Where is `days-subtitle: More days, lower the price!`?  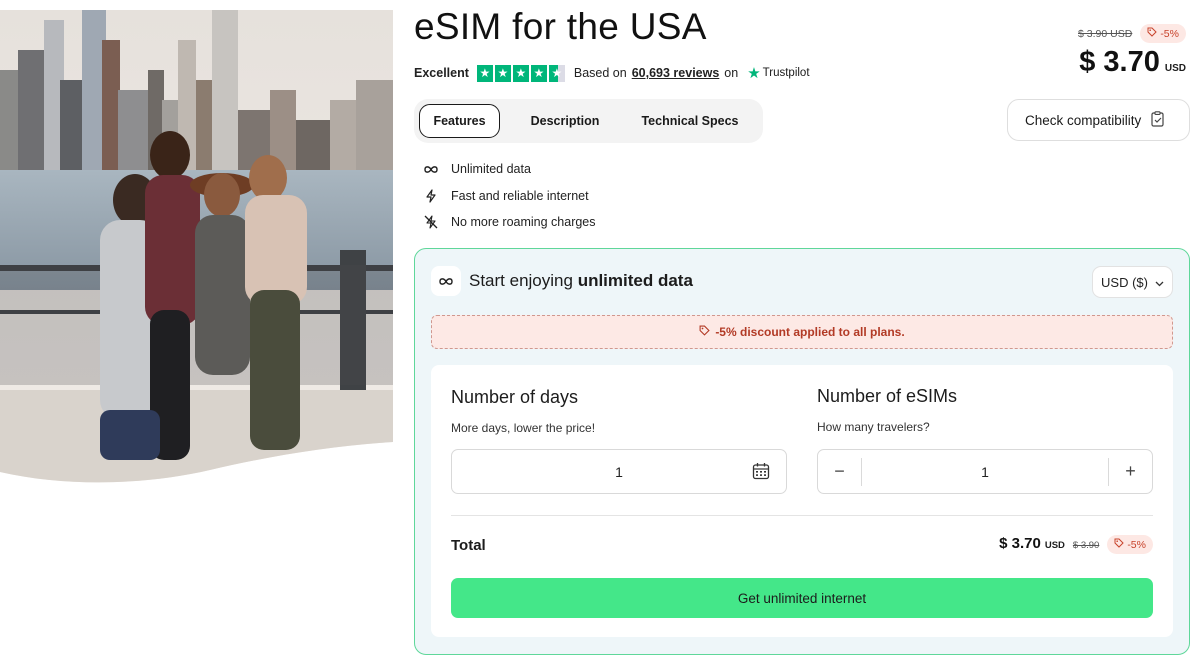 days-subtitle: More days, lower the price! is located at coordinates (523, 428).